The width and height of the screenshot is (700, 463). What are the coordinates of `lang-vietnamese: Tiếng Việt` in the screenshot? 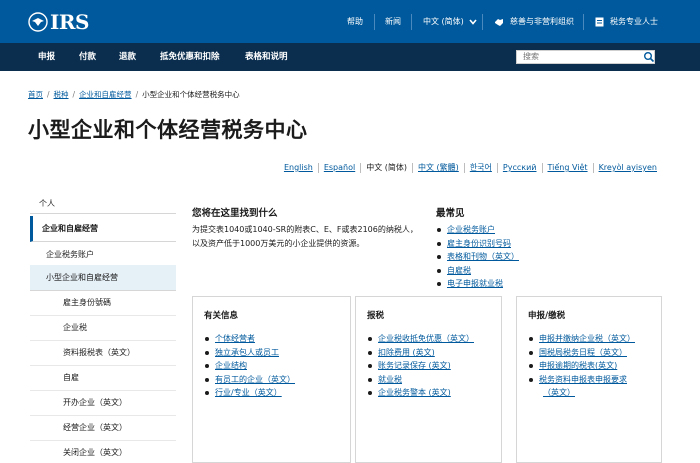 It's located at (567, 168).